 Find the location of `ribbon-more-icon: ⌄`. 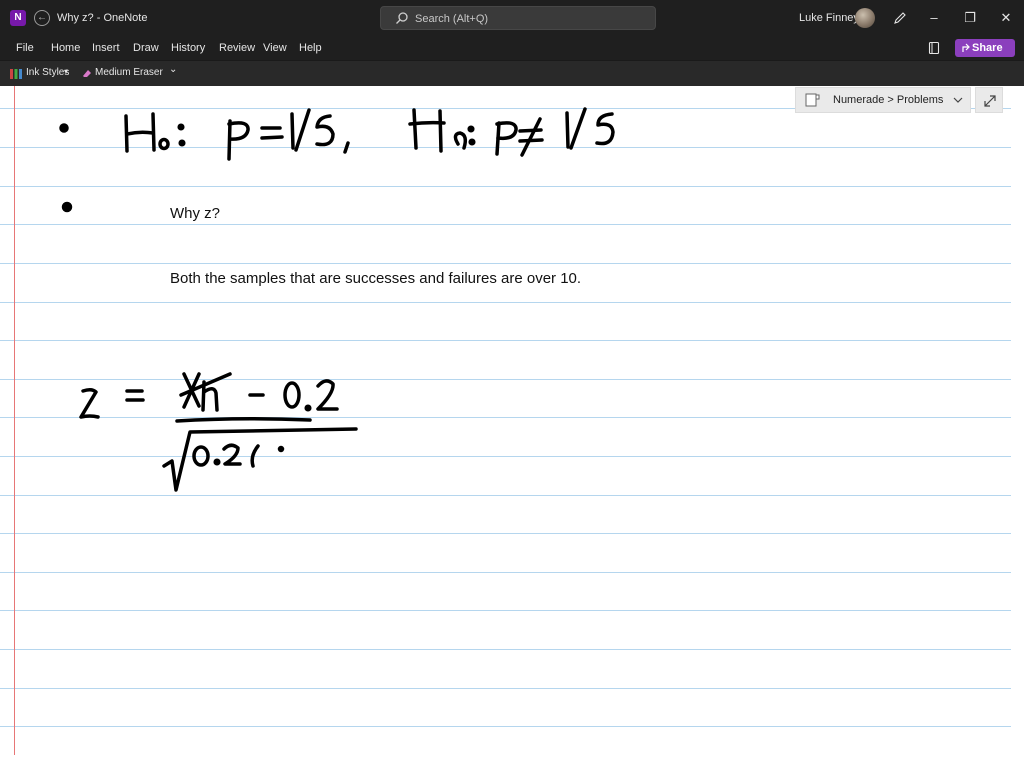

ribbon-more-icon: ⌄ is located at coordinates (173, 69).